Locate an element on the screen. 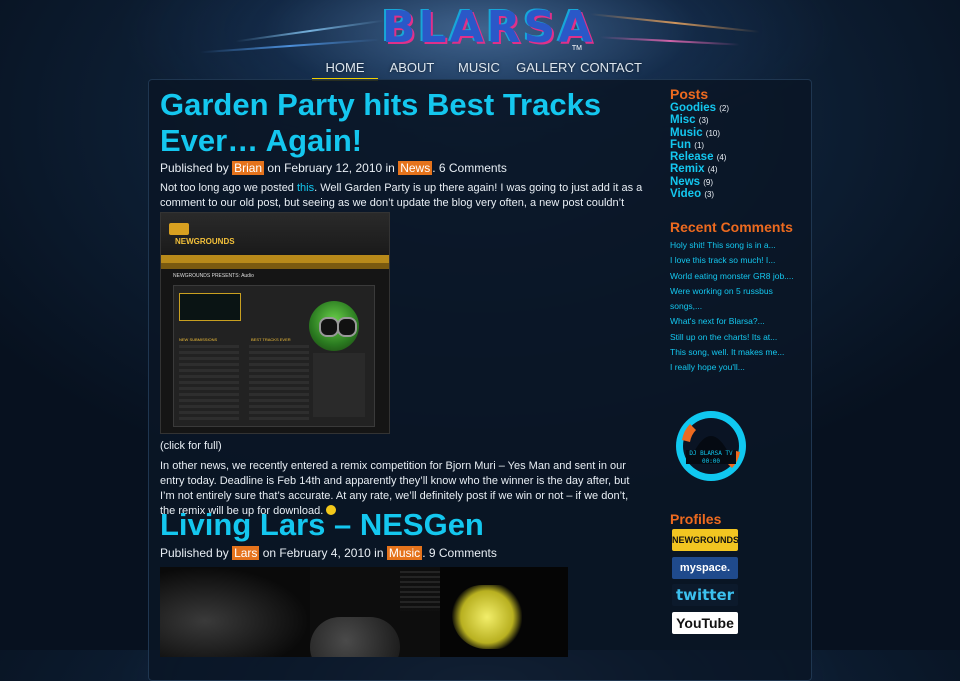 The height and width of the screenshot is (681, 960). nav-home: HOME is located at coordinates (345, 69).